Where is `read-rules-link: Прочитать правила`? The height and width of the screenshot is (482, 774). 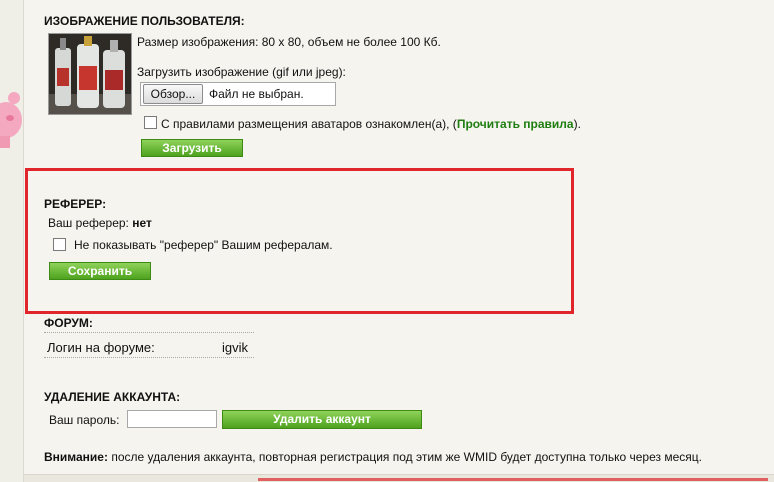
read-rules-link: Прочитать правила is located at coordinates (515, 124).